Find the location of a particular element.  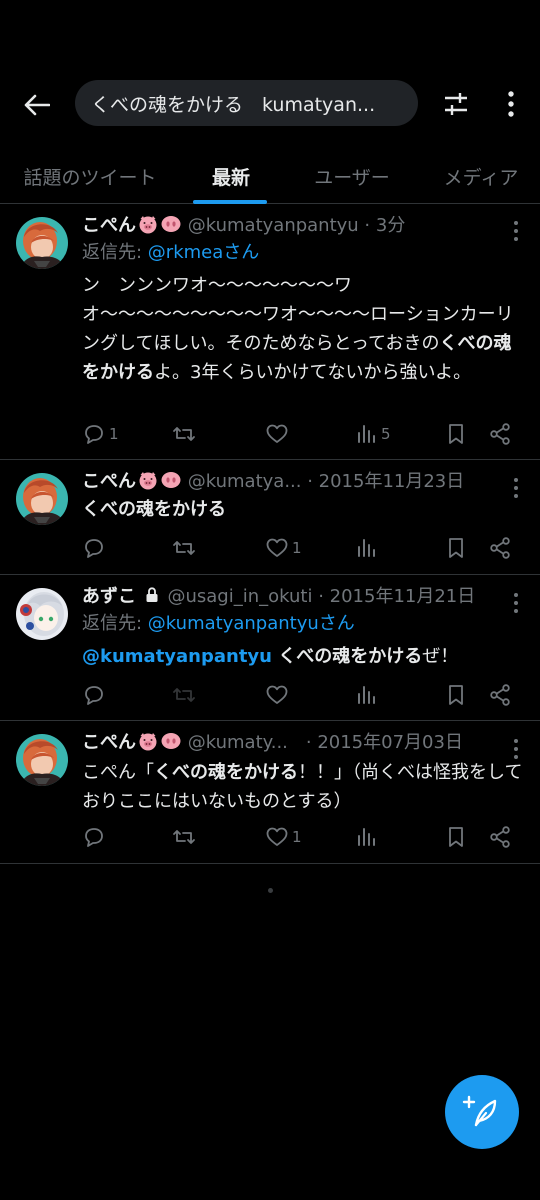

tweet-text: くべの魂をかける is located at coordinates (154, 509).